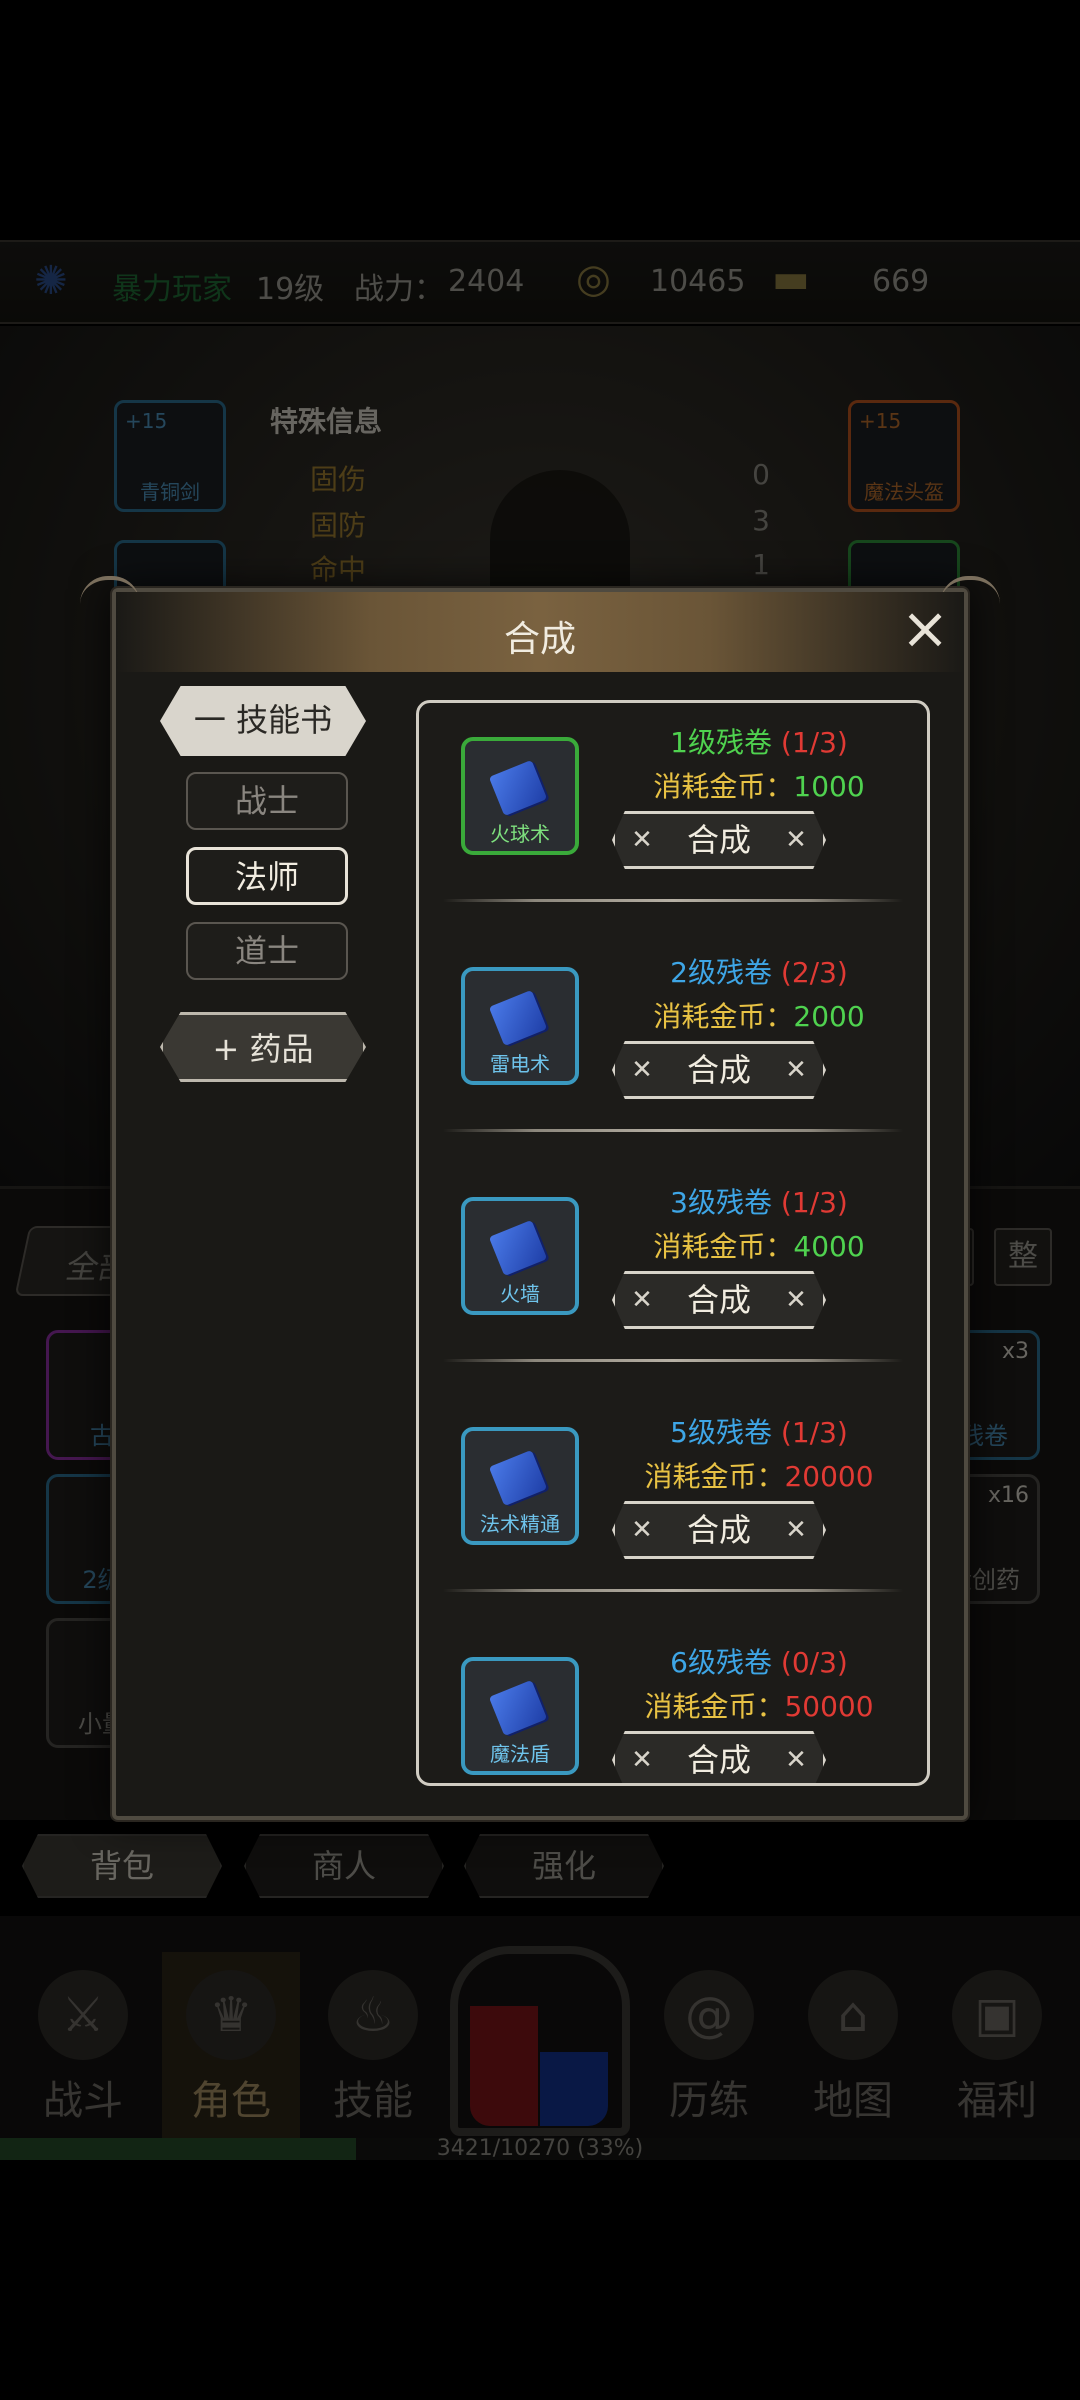 The height and width of the screenshot is (2400, 1080). Describe the element at coordinates (829, 1706) in the screenshot. I see `cost-value: 50000` at that location.